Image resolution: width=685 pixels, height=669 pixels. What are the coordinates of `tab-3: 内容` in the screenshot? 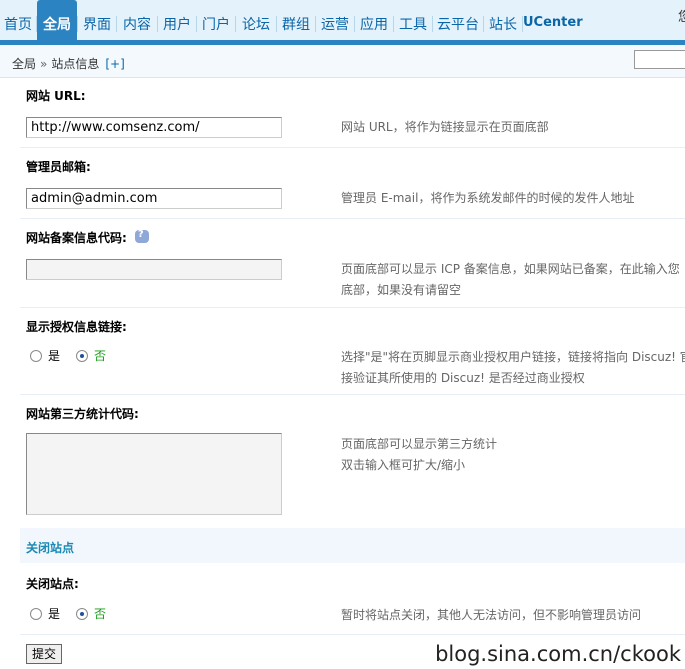 It's located at (137, 20).